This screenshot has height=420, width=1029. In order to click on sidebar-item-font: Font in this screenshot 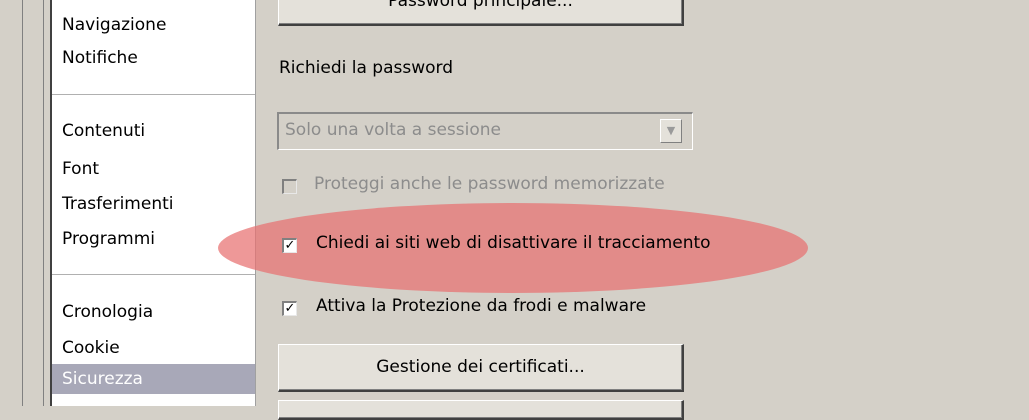, I will do `click(80, 169)`.